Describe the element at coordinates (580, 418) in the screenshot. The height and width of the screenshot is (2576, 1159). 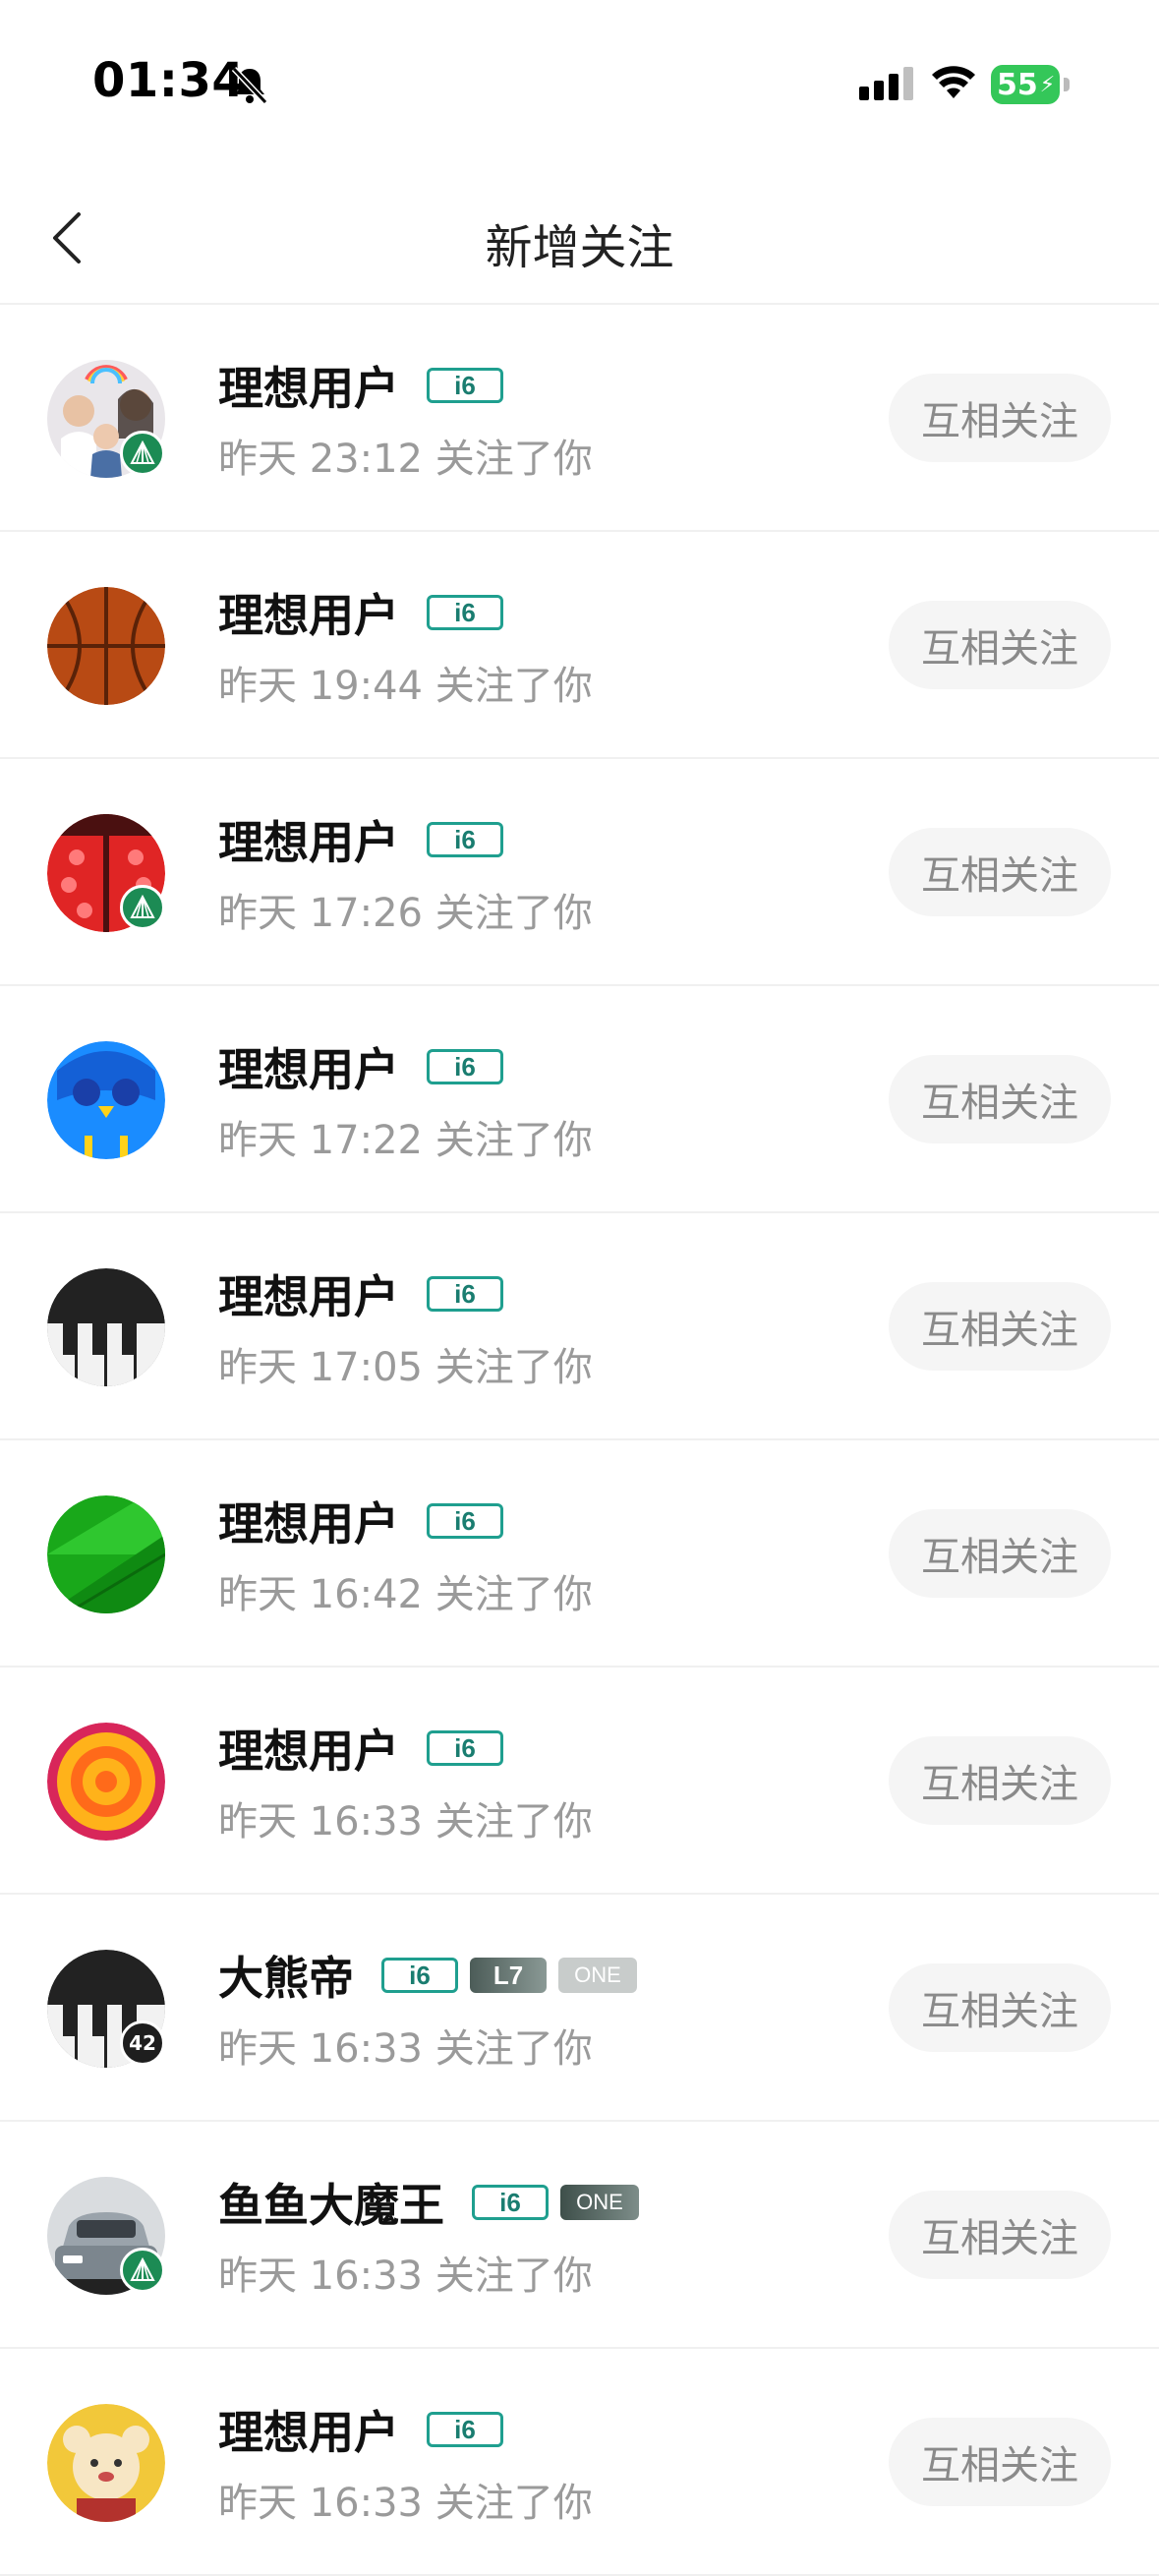
I see `list-item: 理想用户 i6 昨天 23:12 关注了你 互相关注` at that location.